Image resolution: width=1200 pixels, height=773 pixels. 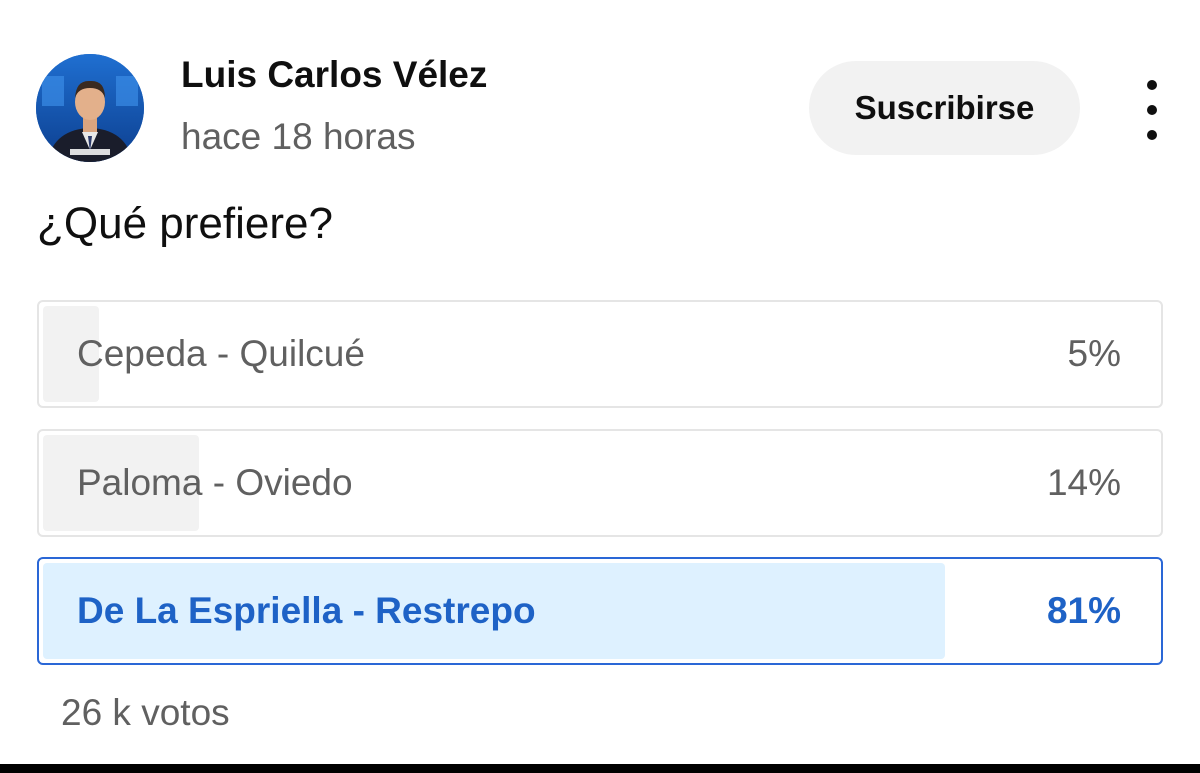 I want to click on avatar-image, so click(x=90, y=108).